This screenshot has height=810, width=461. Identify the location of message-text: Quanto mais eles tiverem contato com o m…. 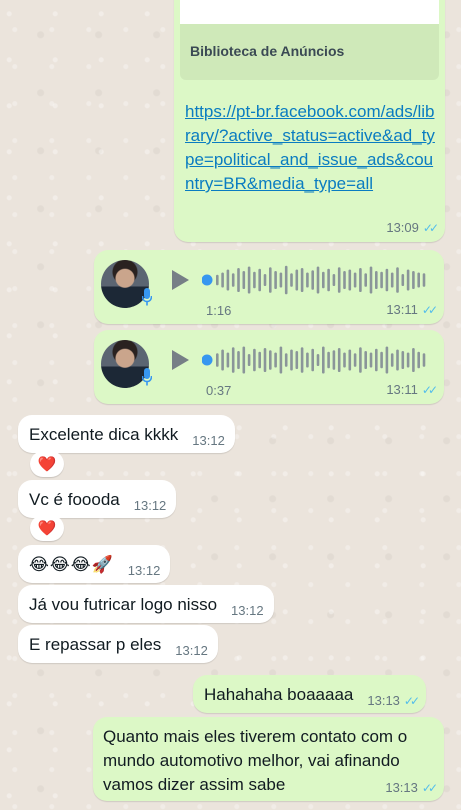
(255, 760).